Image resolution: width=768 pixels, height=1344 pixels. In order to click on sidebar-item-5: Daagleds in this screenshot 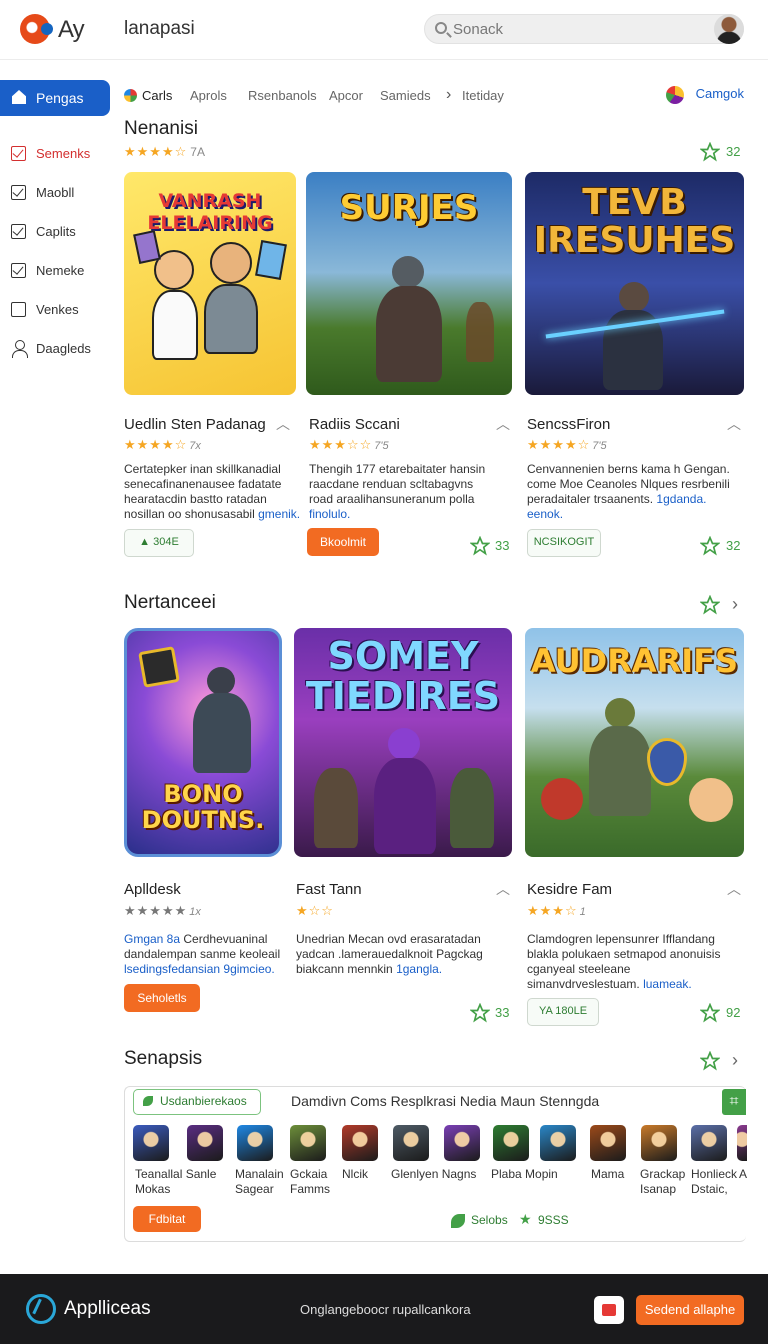, I will do `click(56, 349)`.